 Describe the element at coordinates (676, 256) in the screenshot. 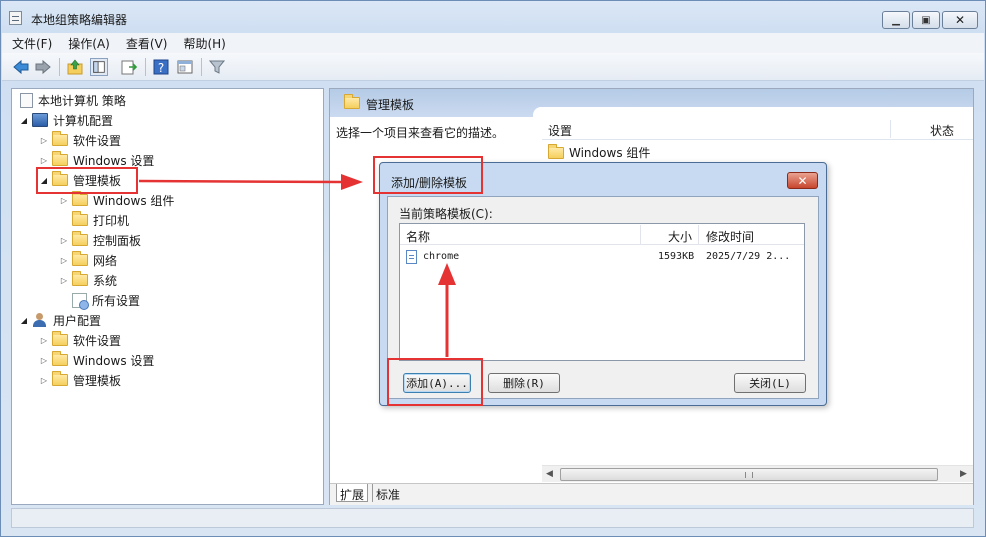

I see `template-size: 1593KB` at that location.